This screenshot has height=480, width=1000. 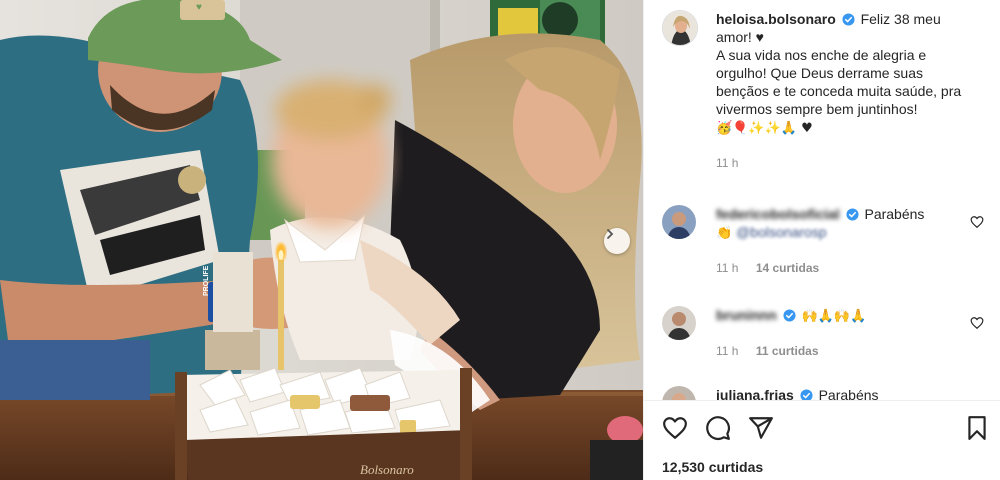 What do you see at coordinates (761, 428) in the screenshot?
I see `share-icon` at bounding box center [761, 428].